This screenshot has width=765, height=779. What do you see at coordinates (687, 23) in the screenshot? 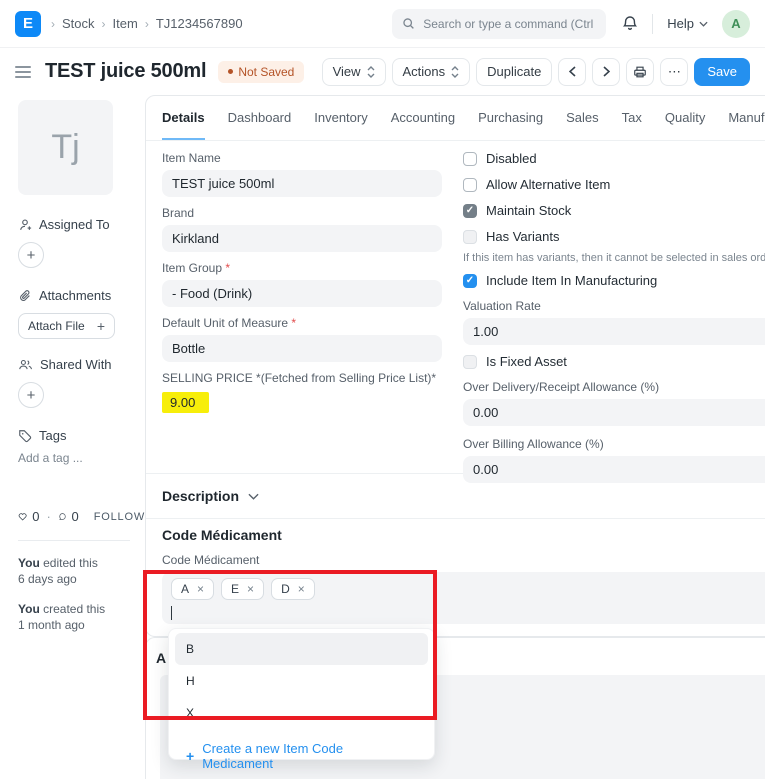
I see `help-menu: Help` at bounding box center [687, 23].